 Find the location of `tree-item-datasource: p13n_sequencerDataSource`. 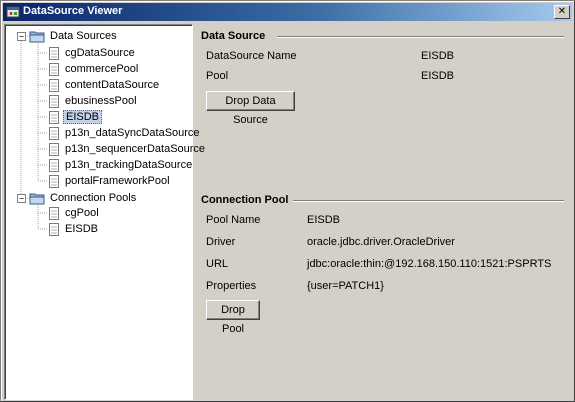

tree-item-datasource: p13n_sequencerDataSource is located at coordinates (128, 149).